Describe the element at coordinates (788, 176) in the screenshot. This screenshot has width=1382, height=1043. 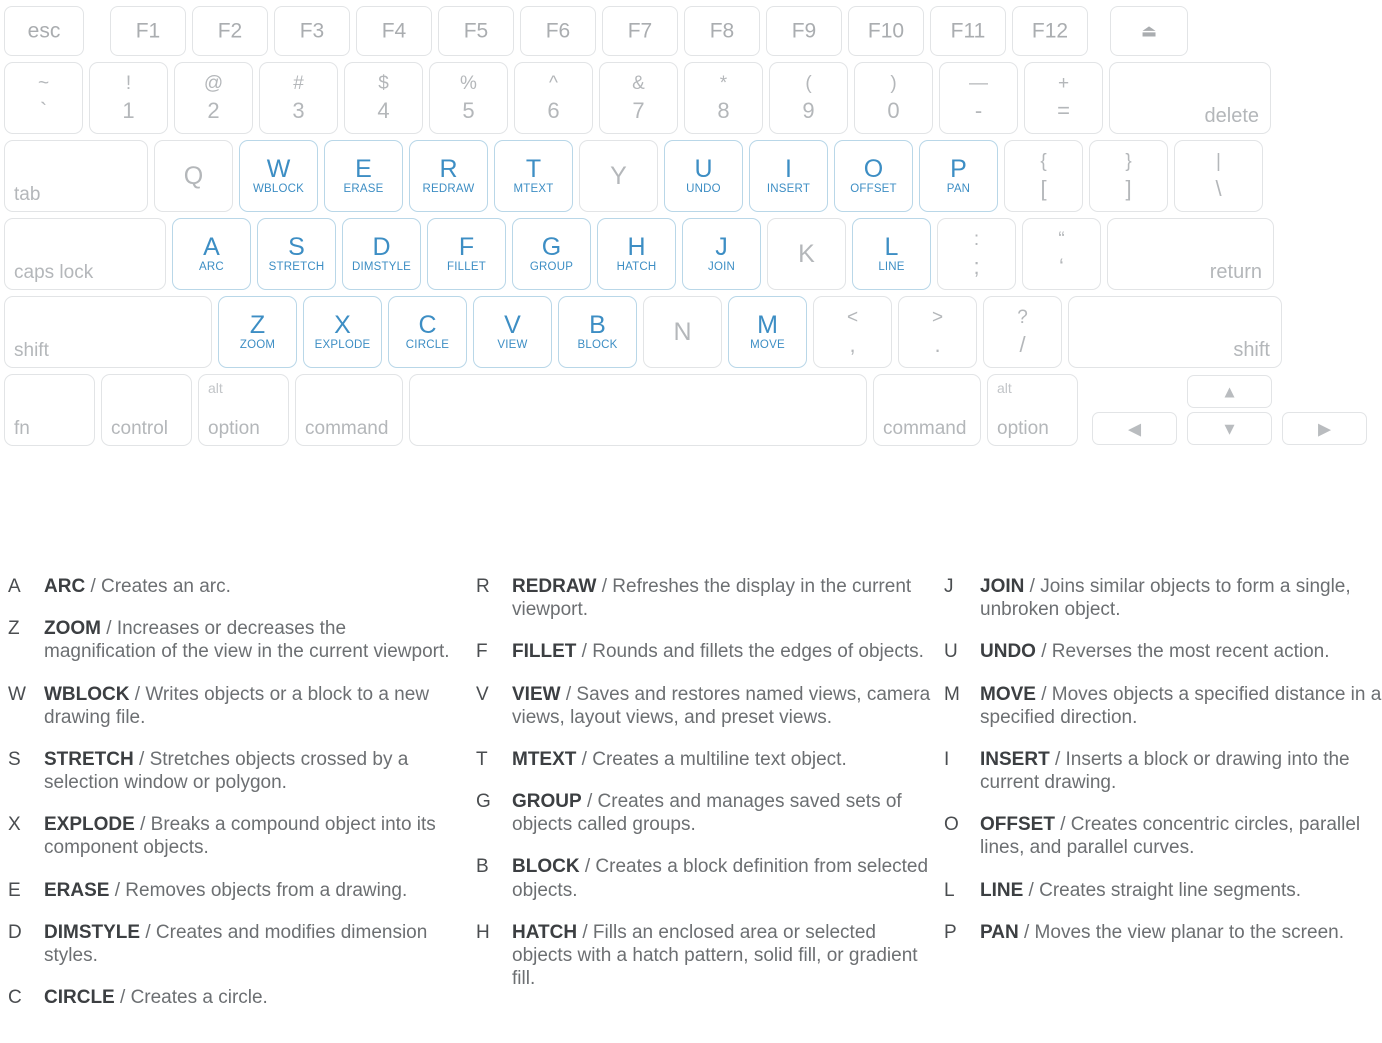
I see `key-i: I INSERT` at that location.